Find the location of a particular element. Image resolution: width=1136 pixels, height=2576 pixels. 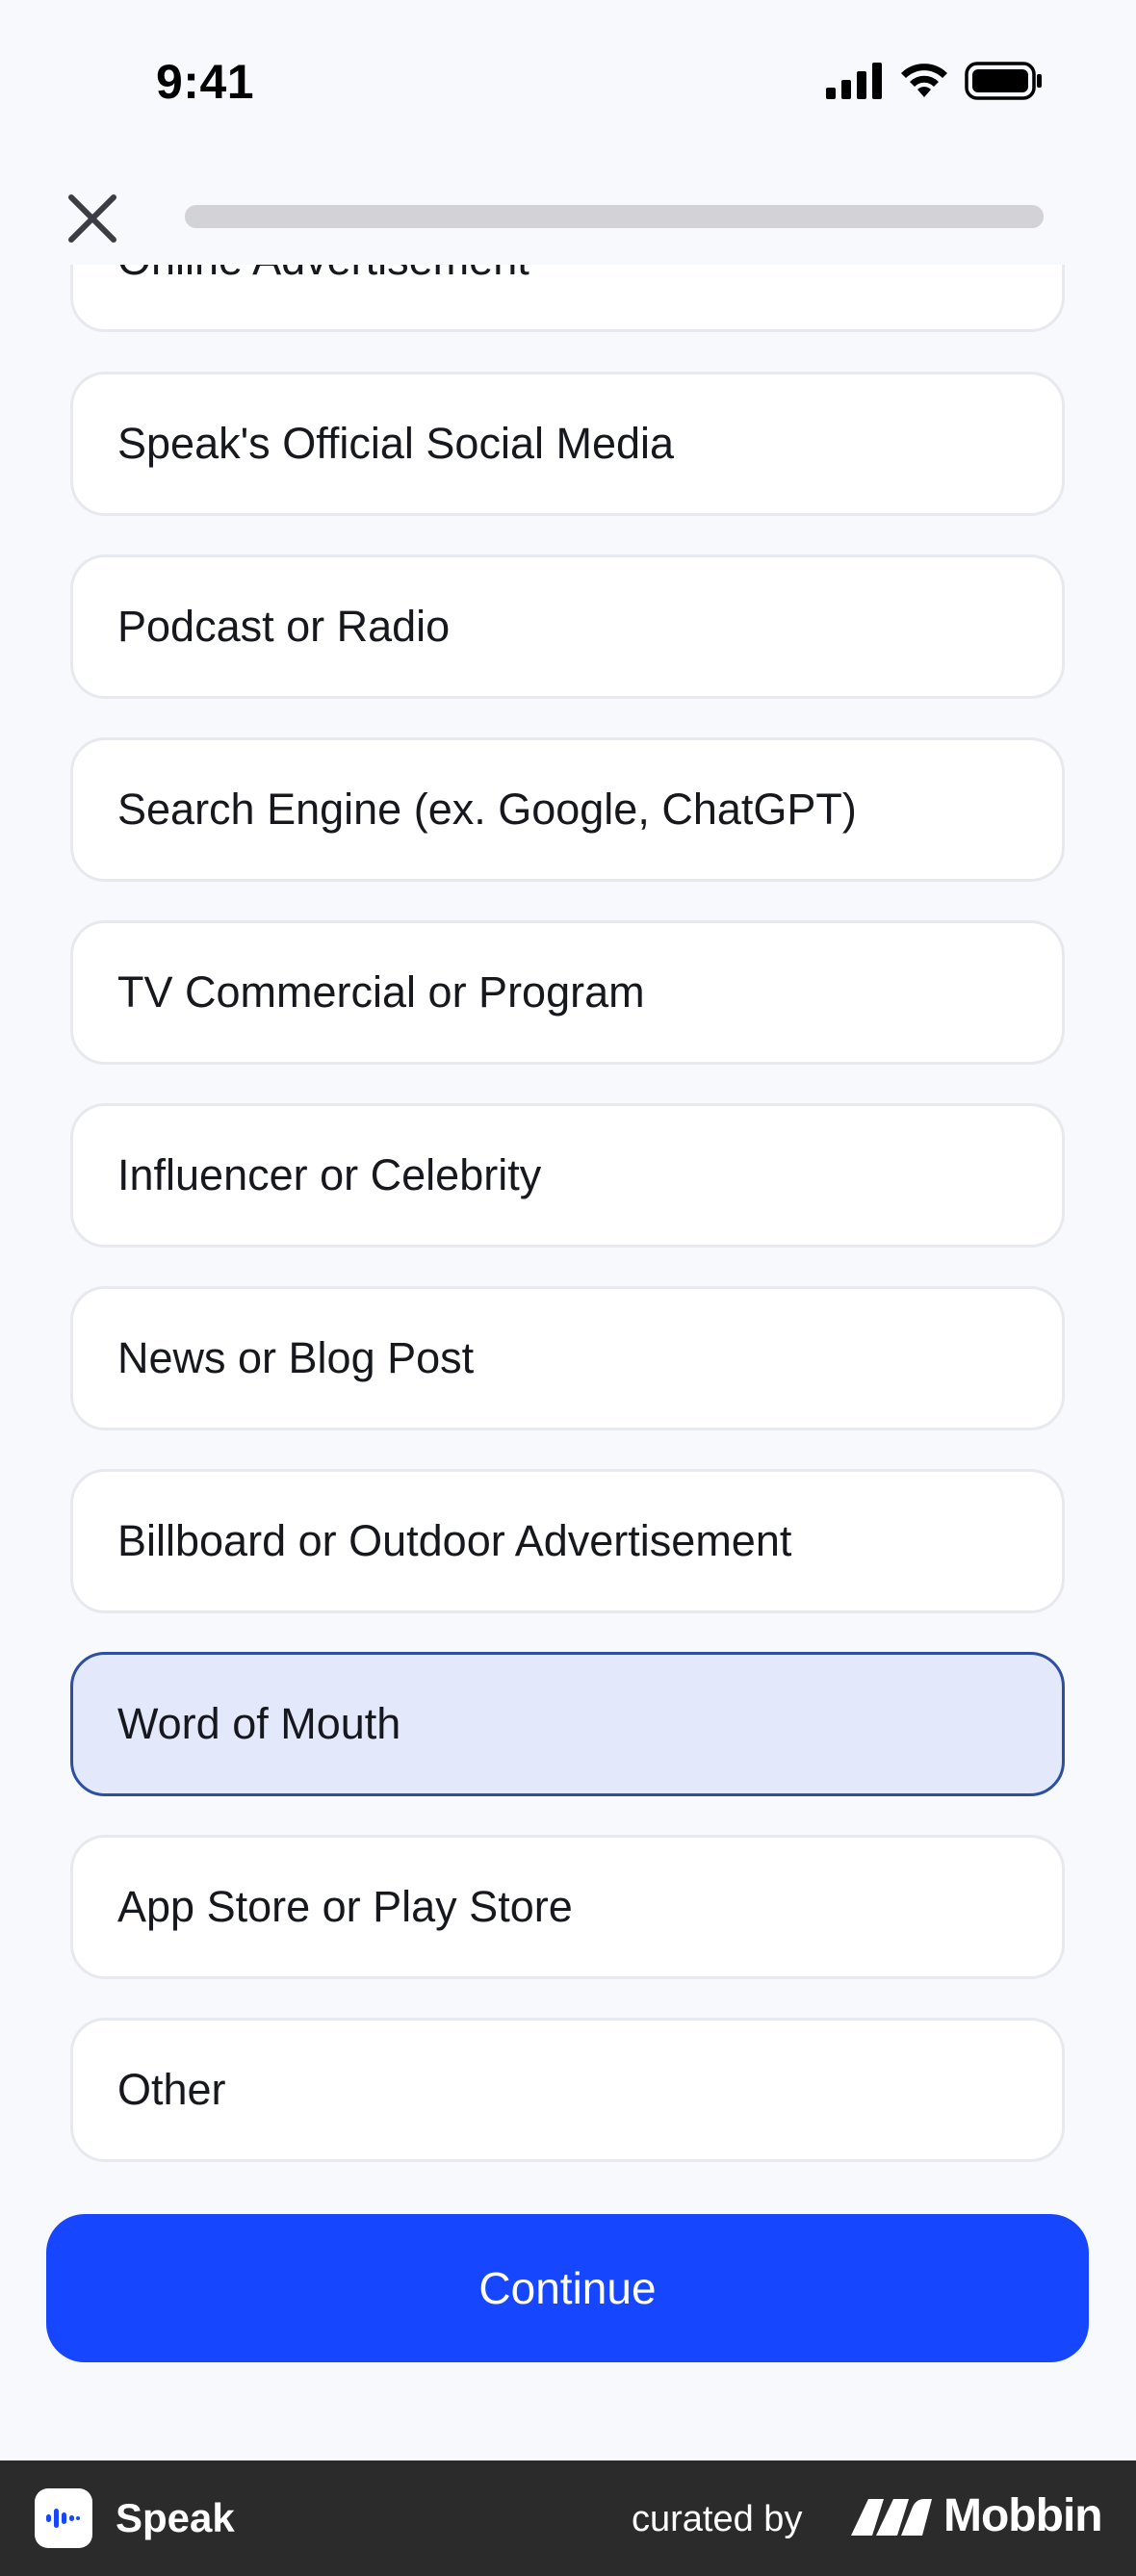

close-button is located at coordinates (93, 218).